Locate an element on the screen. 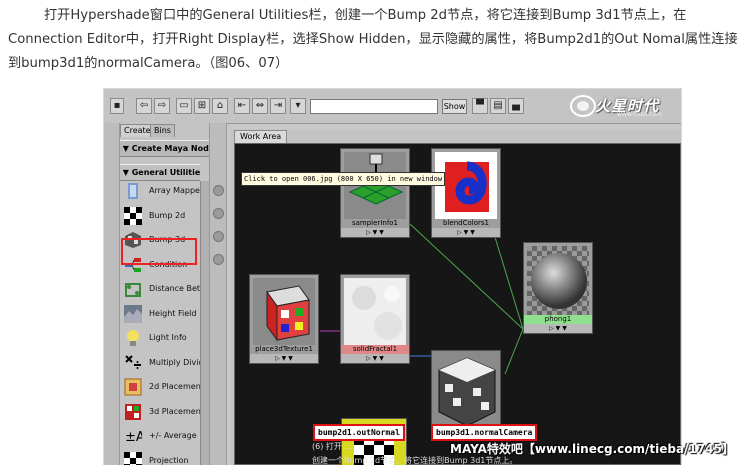 The image size is (750, 466). bump3d-normal-camera-label: bump3d1.normalCamera is located at coordinates (484, 432).